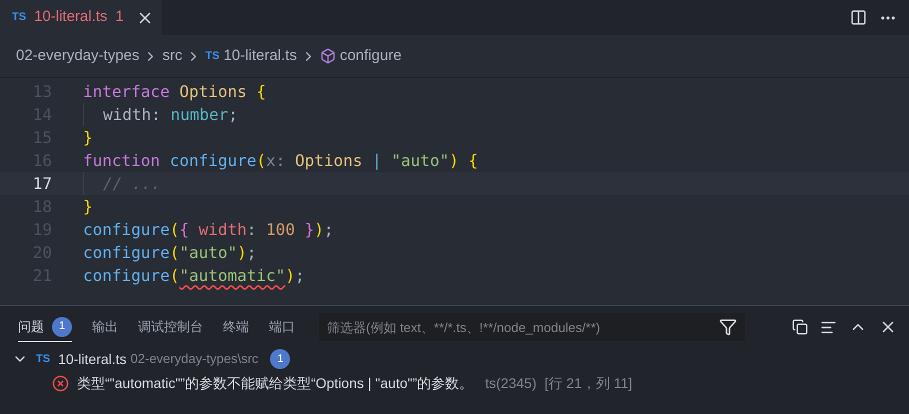 This screenshot has width=909, height=414. Describe the element at coordinates (377, 161) in the screenshot. I see `code-token: |` at that location.